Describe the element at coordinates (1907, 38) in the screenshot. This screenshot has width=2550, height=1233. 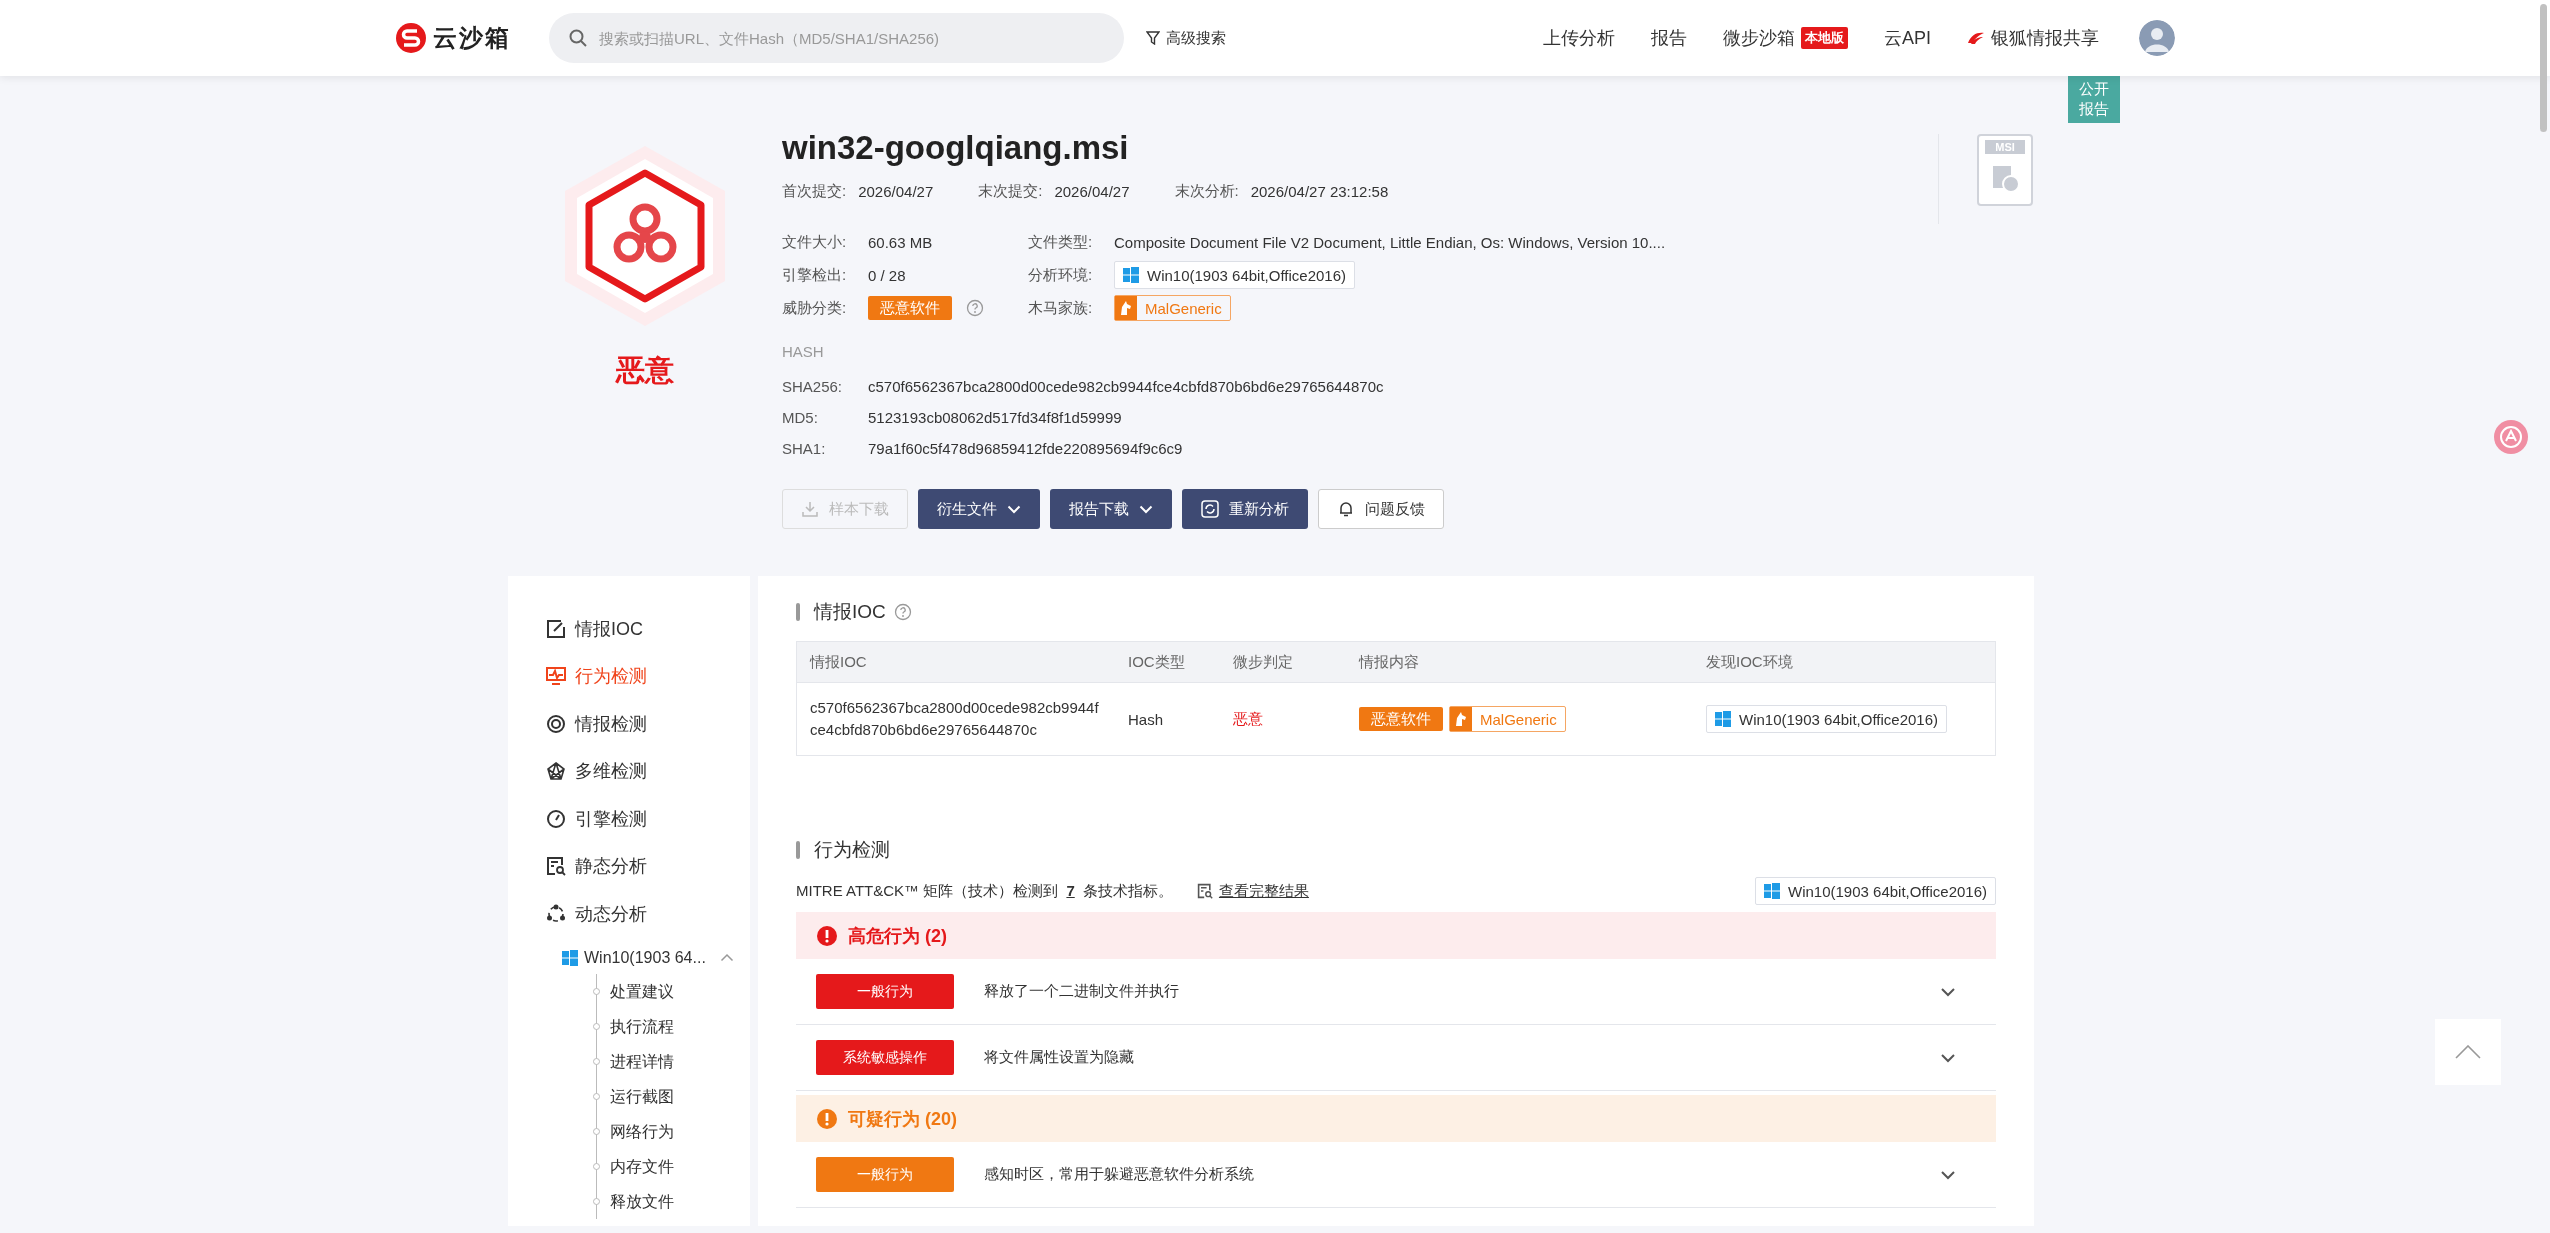
I see `nav-link: 云API` at that location.